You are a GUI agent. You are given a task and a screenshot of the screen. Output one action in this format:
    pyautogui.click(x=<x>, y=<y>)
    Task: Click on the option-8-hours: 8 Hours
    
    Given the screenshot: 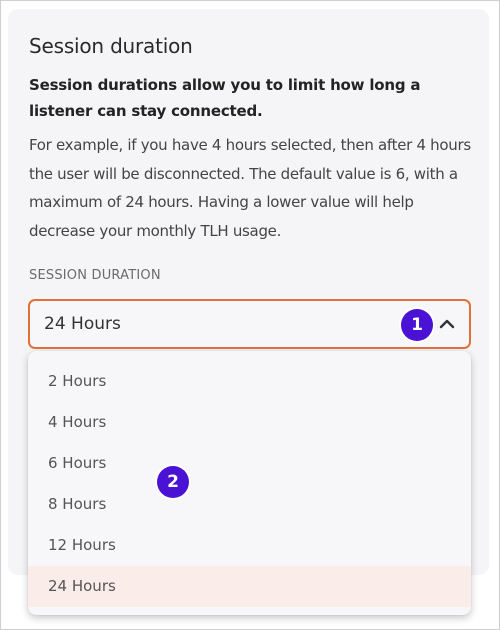 What is the action you would take?
    pyautogui.click(x=249, y=504)
    